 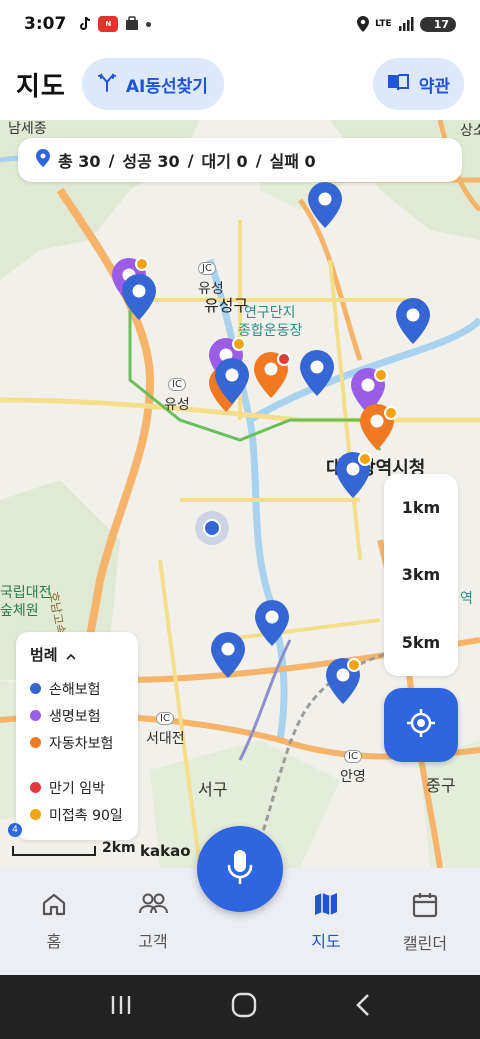 What do you see at coordinates (437, 24) in the screenshot?
I see `battery-indicator: 17` at bounding box center [437, 24].